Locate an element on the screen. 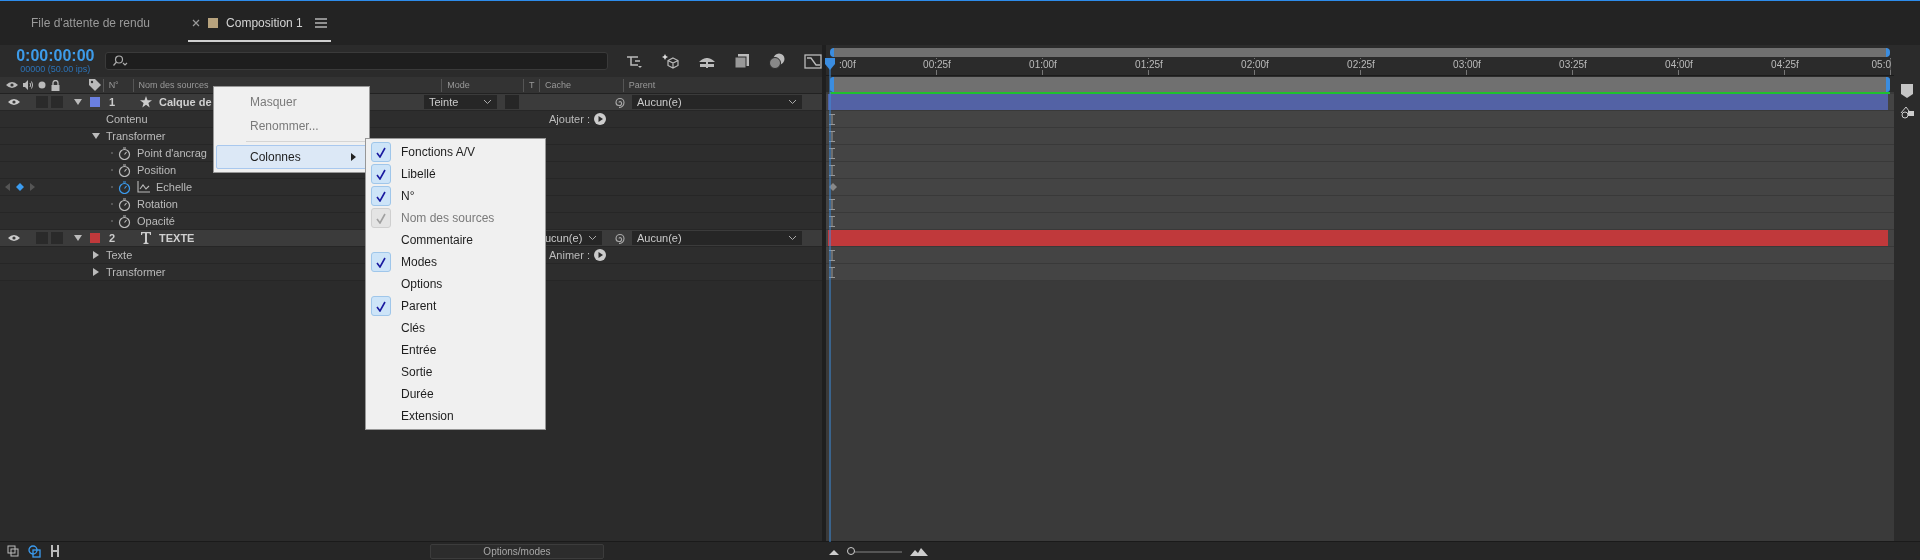 The image size is (1920, 560). star-icon is located at coordinates (146, 102).